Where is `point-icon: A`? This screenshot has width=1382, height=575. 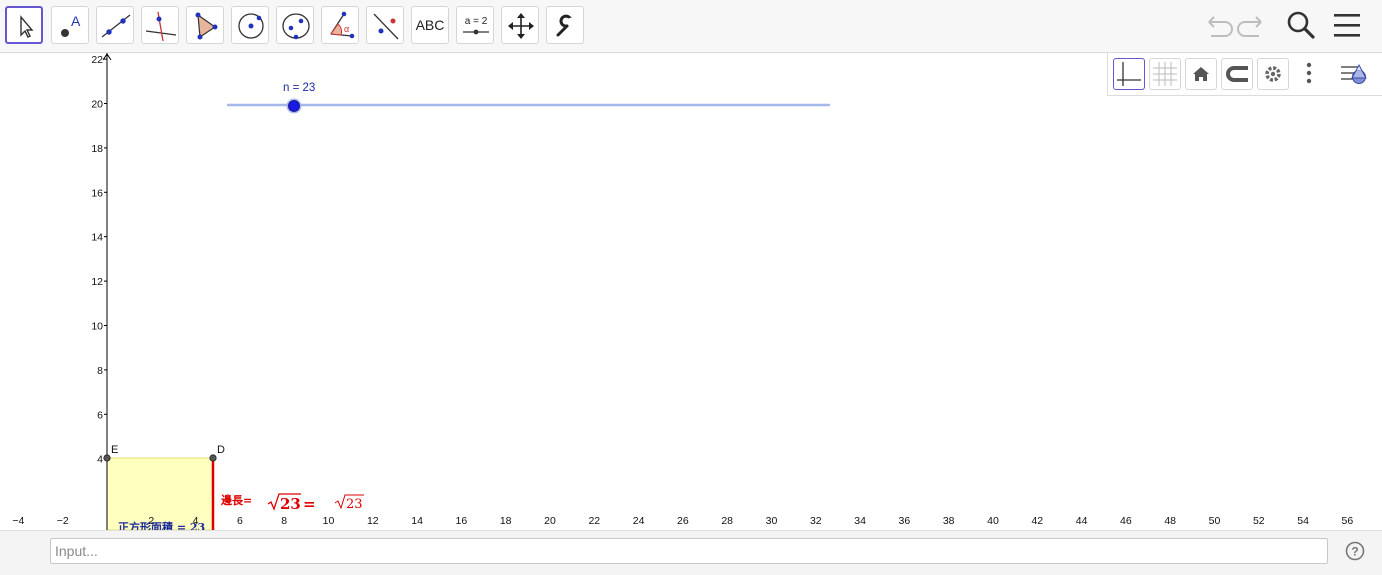
point-icon: A is located at coordinates (71, 25).